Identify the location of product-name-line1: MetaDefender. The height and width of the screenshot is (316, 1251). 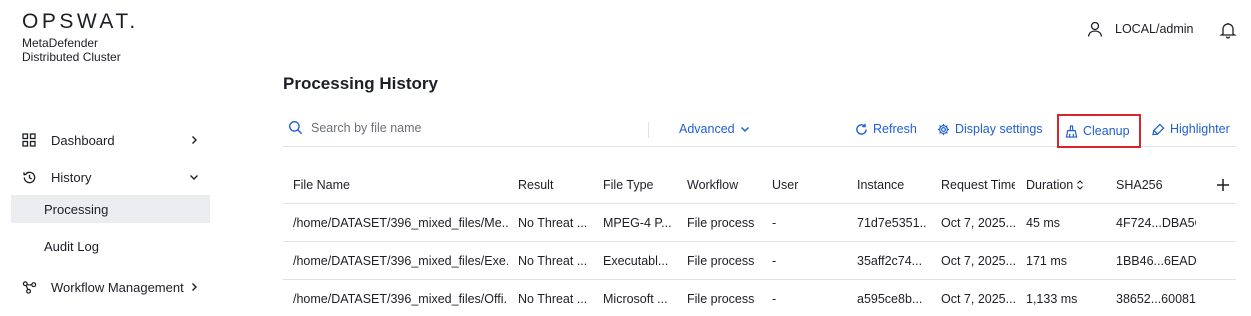
(60, 43).